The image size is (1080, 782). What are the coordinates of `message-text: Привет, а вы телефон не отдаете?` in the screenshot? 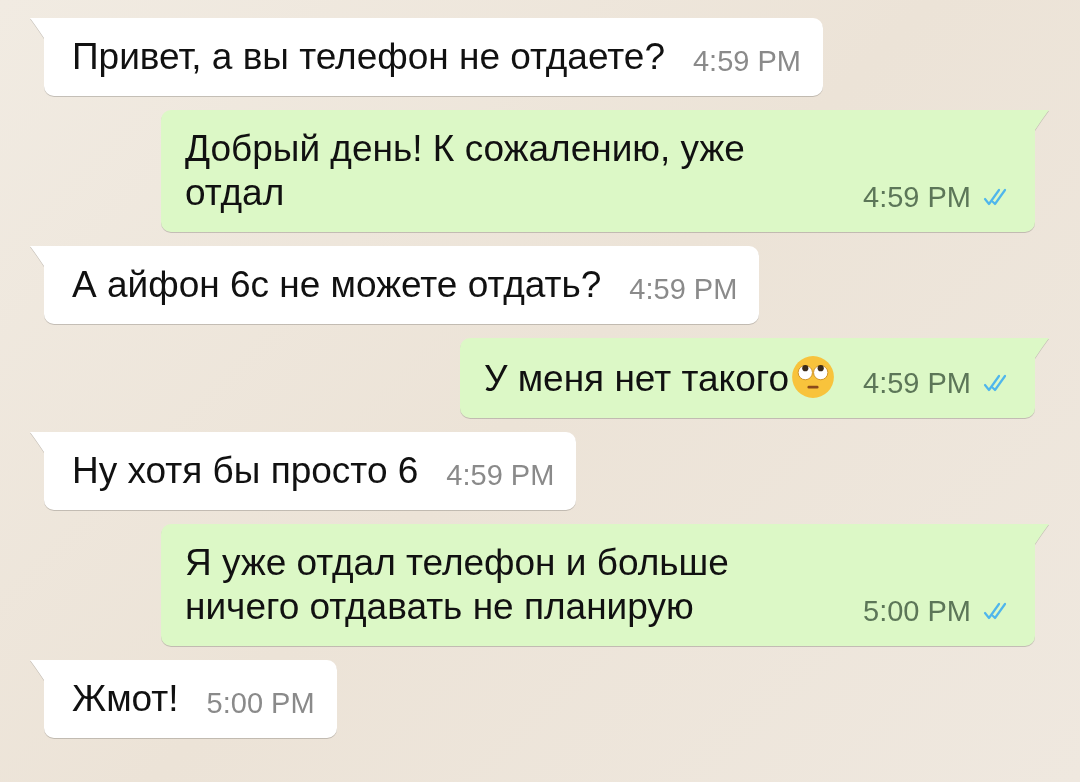 It's located at (368, 57).